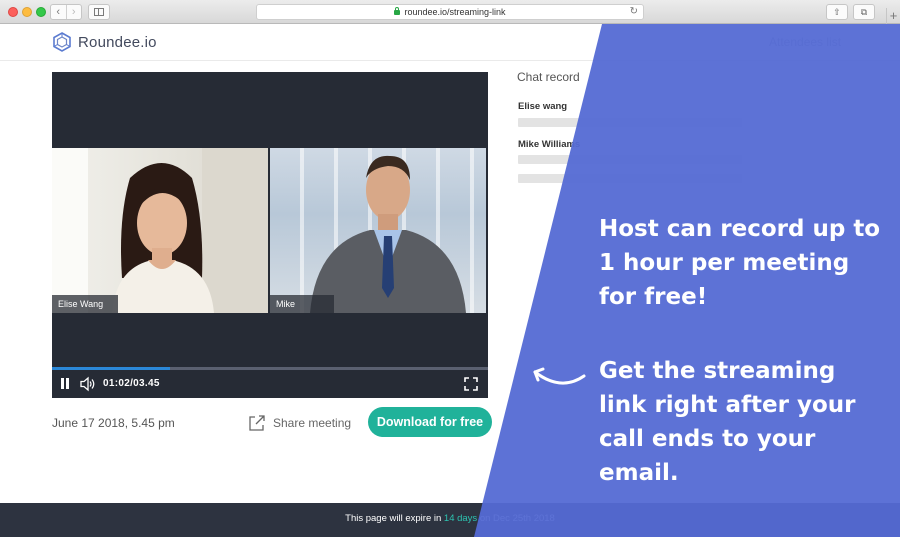 The height and width of the screenshot is (537, 900). Describe the element at coordinates (113, 423) in the screenshot. I see `meeting-date: June 17 2018, 5.45 pm` at that location.